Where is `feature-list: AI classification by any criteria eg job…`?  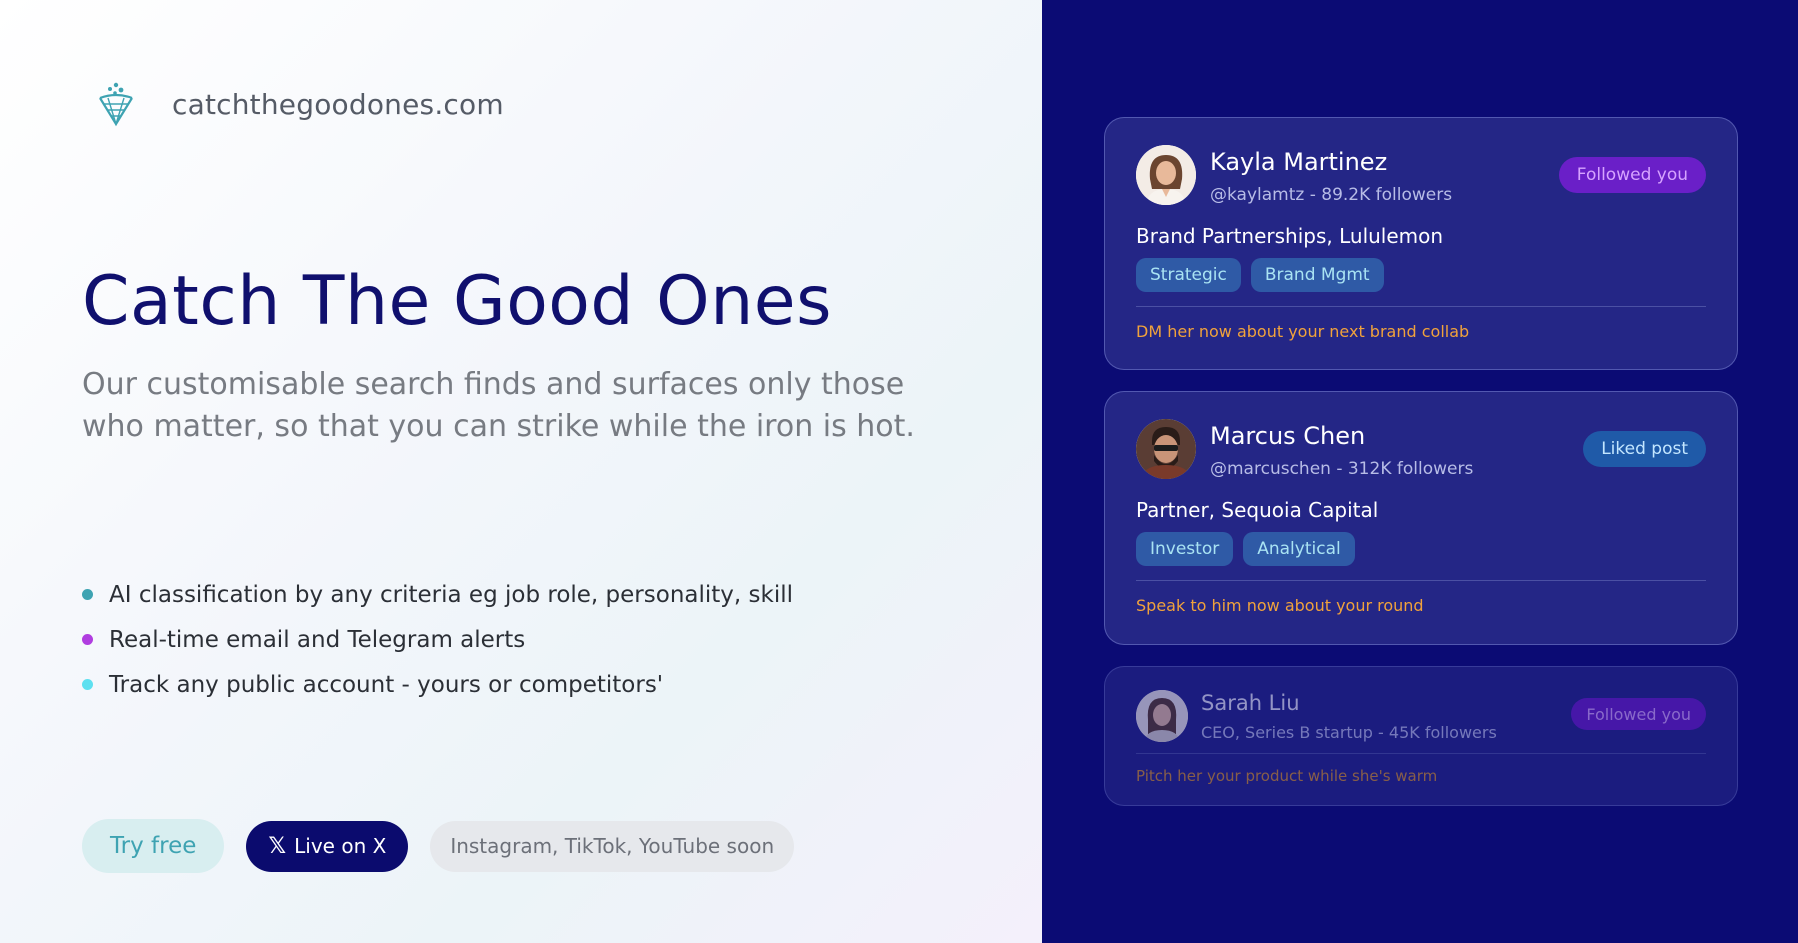 feature-list: AI classification by any criteria eg job… is located at coordinates (437, 639).